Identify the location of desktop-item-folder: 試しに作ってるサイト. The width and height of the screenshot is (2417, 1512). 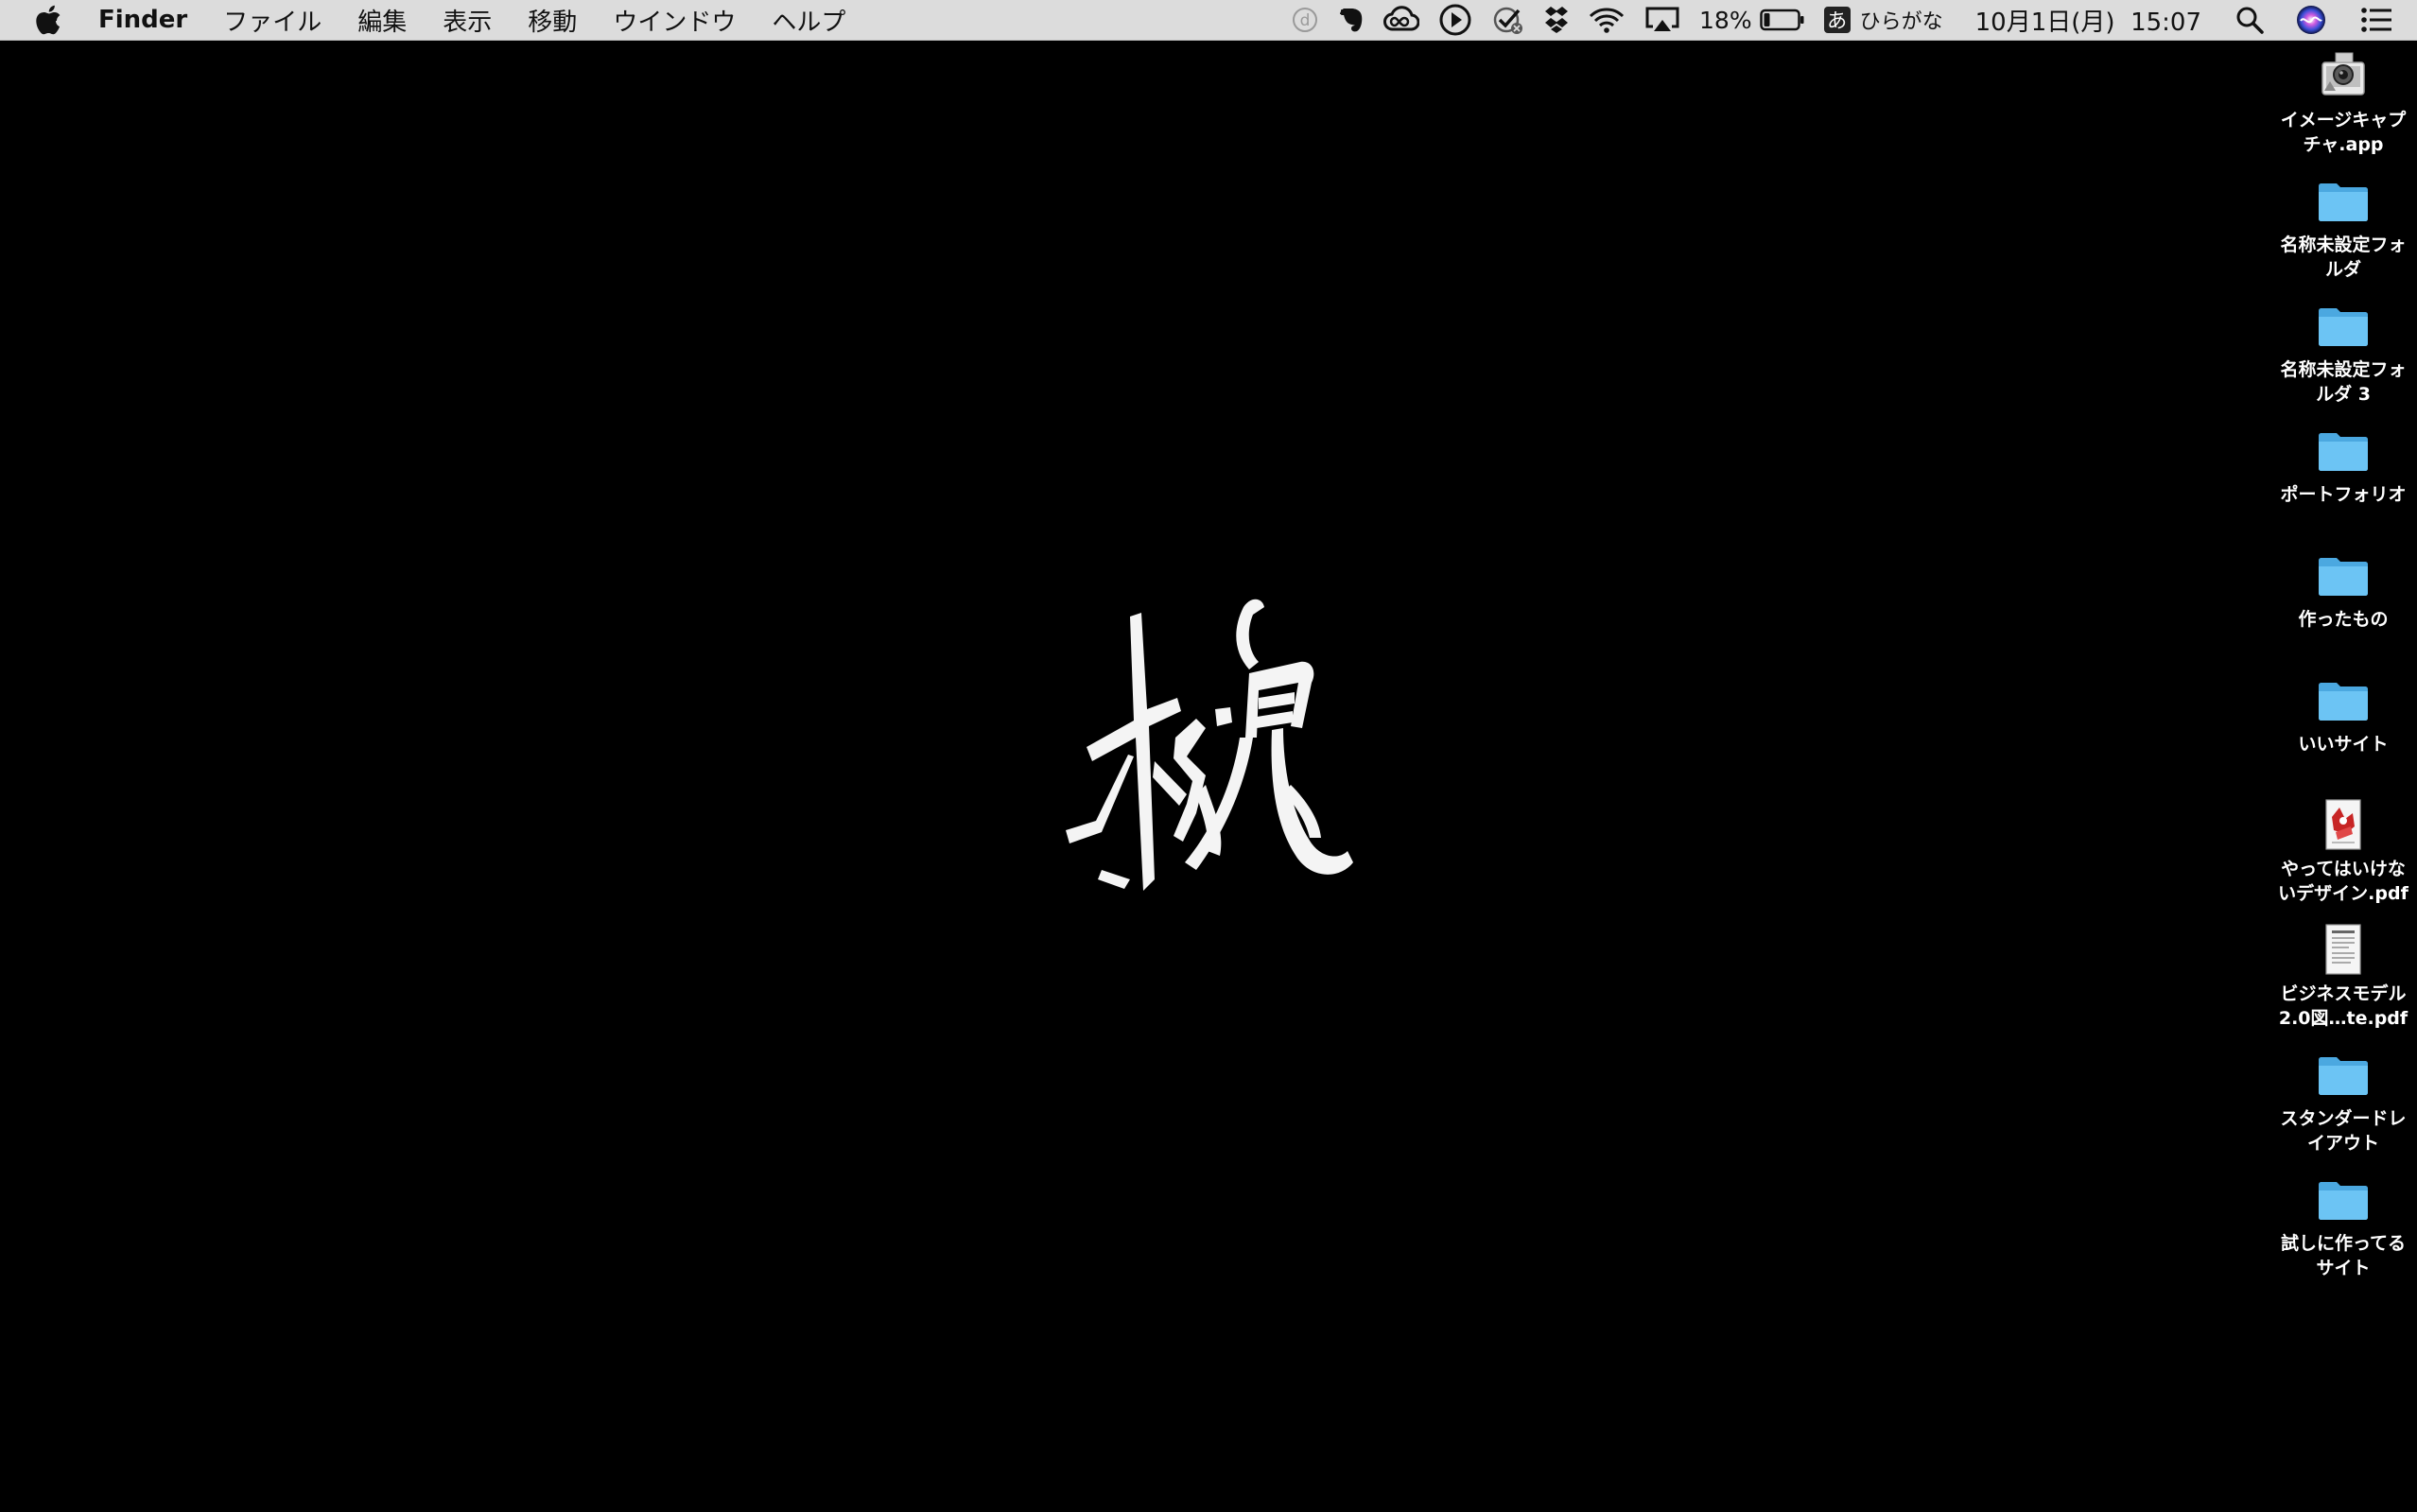
(2343, 1225).